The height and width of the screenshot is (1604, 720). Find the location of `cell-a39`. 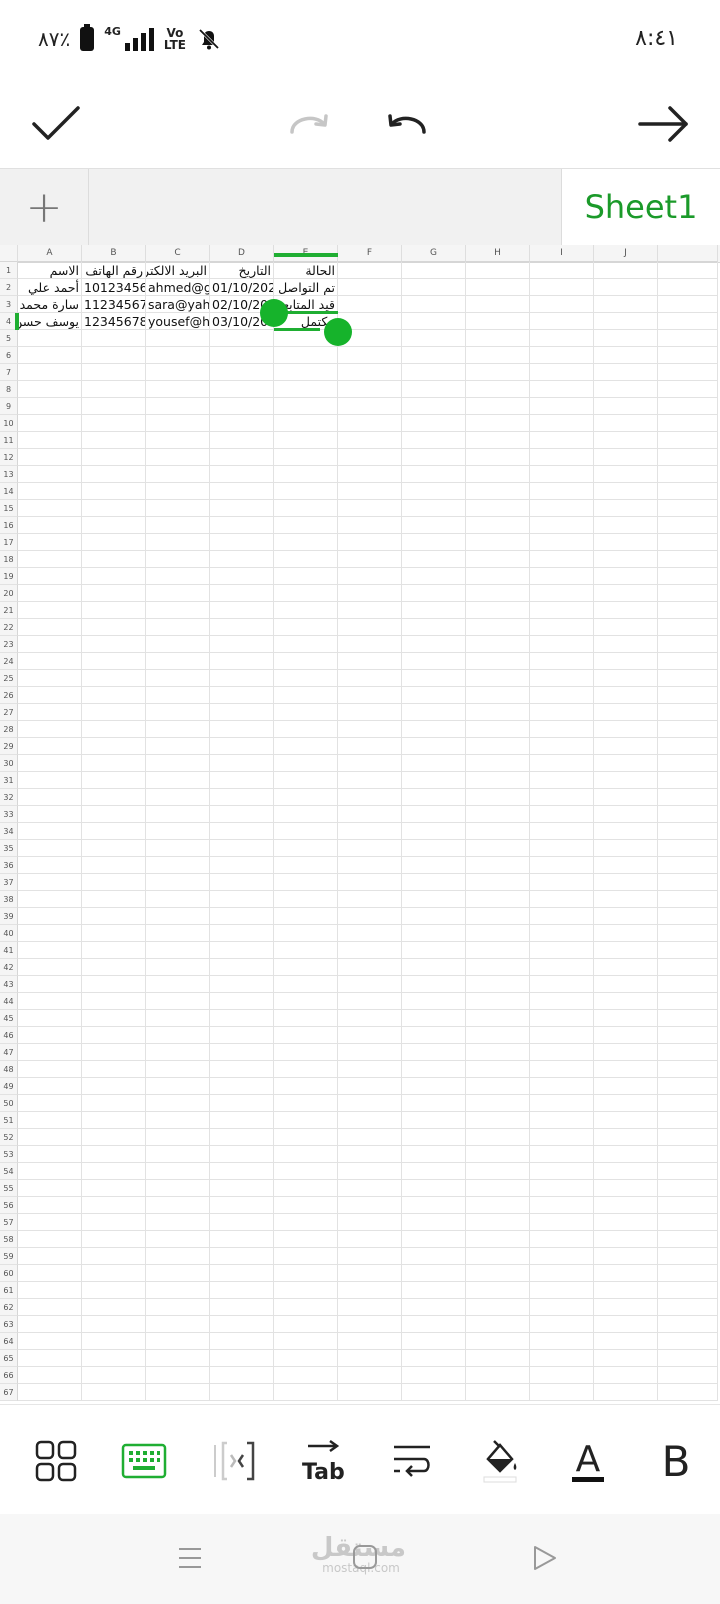

cell-a39 is located at coordinates (50, 916).